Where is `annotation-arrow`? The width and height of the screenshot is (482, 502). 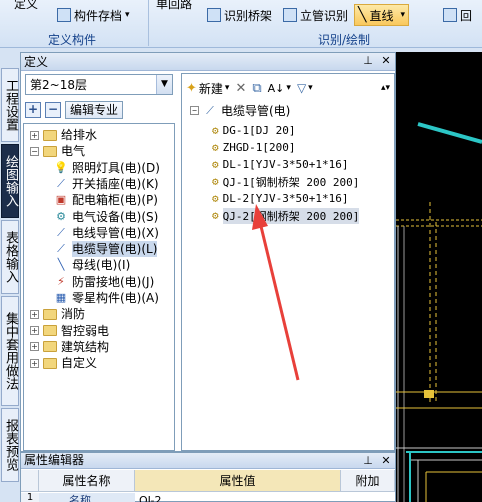
annotation-arrow is located at coordinates (276, 292).